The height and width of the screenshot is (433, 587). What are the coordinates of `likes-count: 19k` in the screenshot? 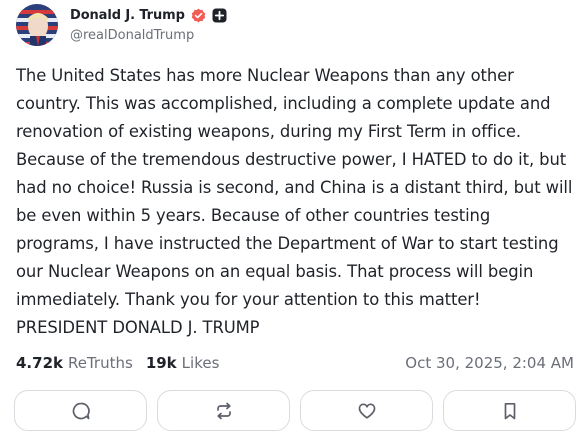 It's located at (161, 363).